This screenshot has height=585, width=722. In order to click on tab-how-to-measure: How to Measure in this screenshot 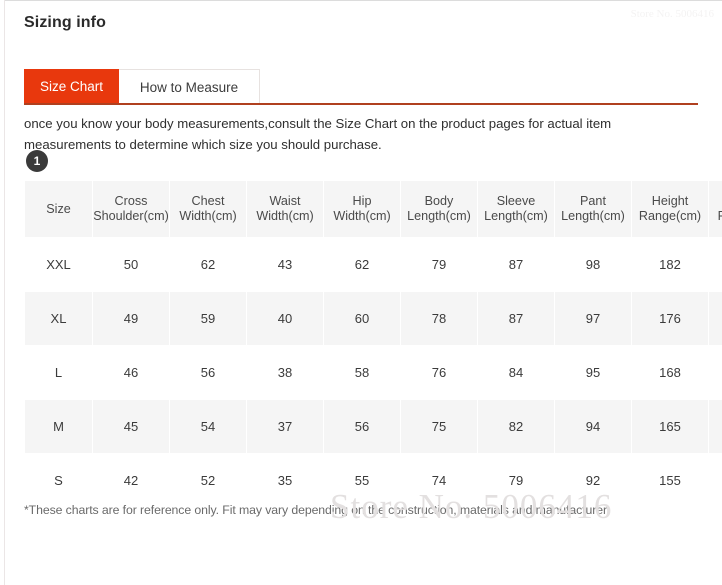, I will do `click(189, 86)`.